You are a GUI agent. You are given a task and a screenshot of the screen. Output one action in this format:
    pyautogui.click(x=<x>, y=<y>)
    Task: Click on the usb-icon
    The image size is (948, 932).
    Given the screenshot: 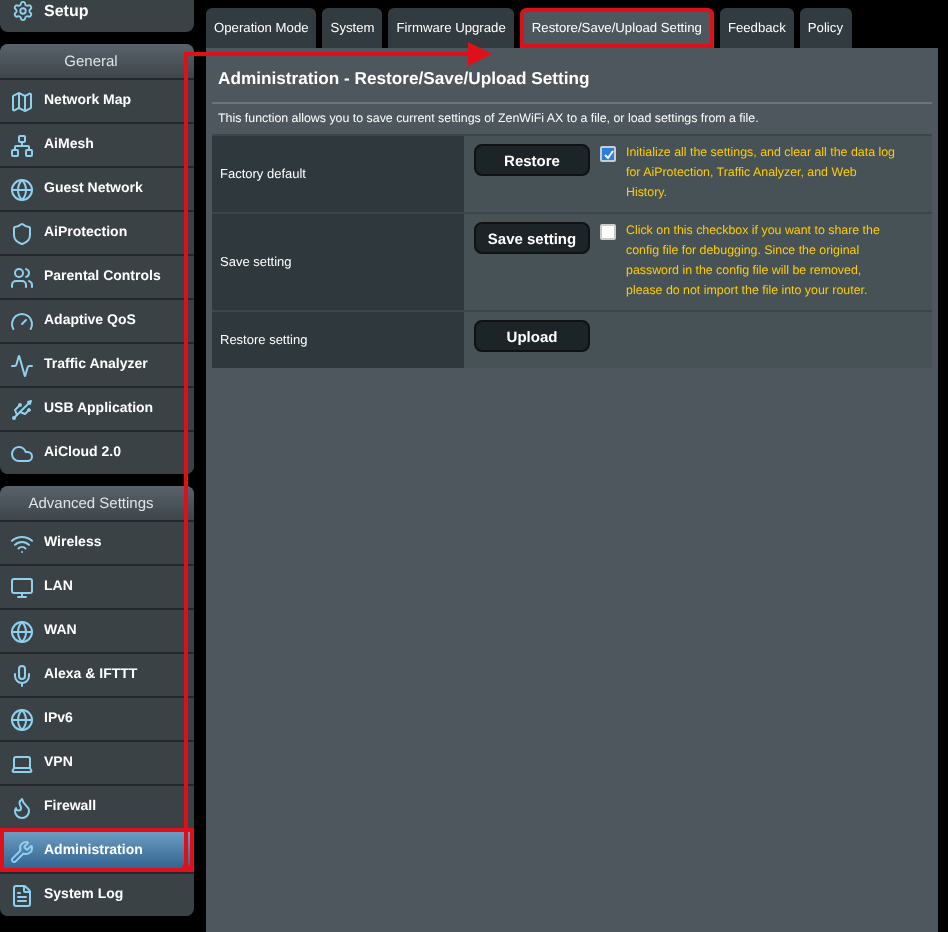 What is the action you would take?
    pyautogui.click(x=22, y=409)
    